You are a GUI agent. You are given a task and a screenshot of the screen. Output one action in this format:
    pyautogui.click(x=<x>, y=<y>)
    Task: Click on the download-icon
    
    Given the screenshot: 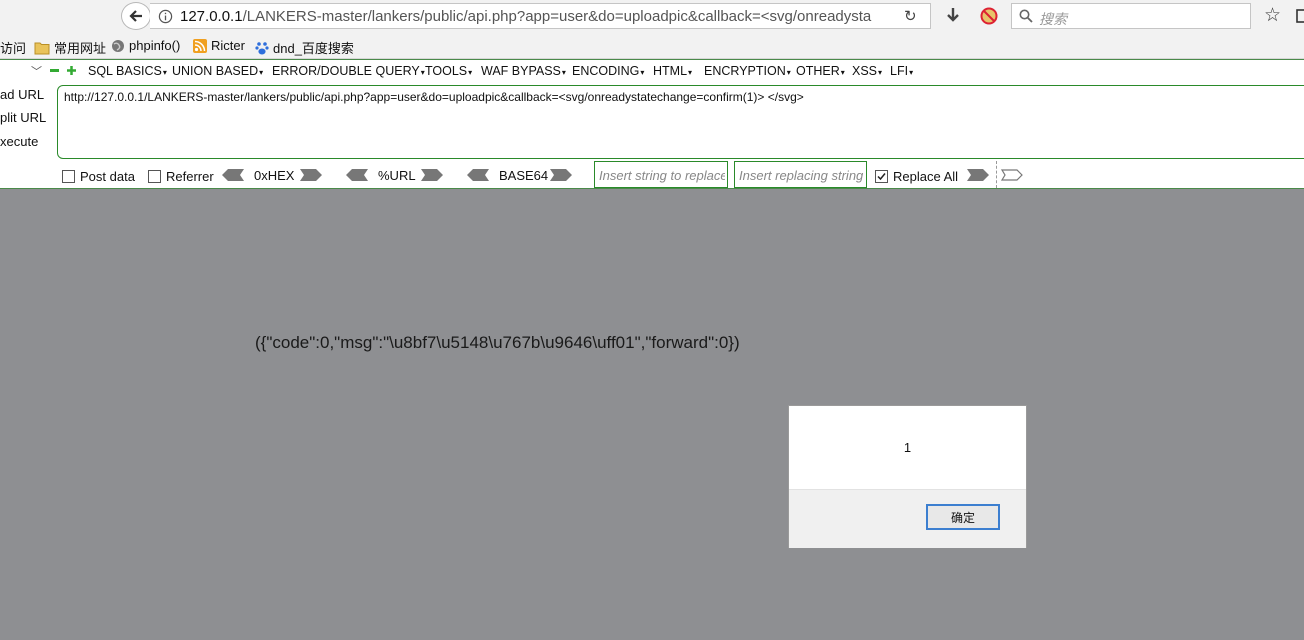 What is the action you would take?
    pyautogui.click(x=953, y=16)
    